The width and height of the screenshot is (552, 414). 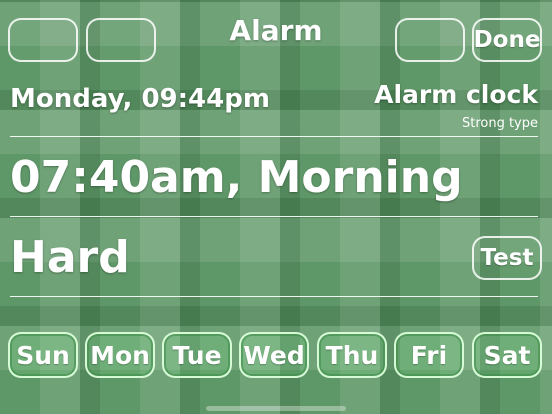 I want to click on current-datetime: Monday, 09:44pm, so click(x=140, y=99).